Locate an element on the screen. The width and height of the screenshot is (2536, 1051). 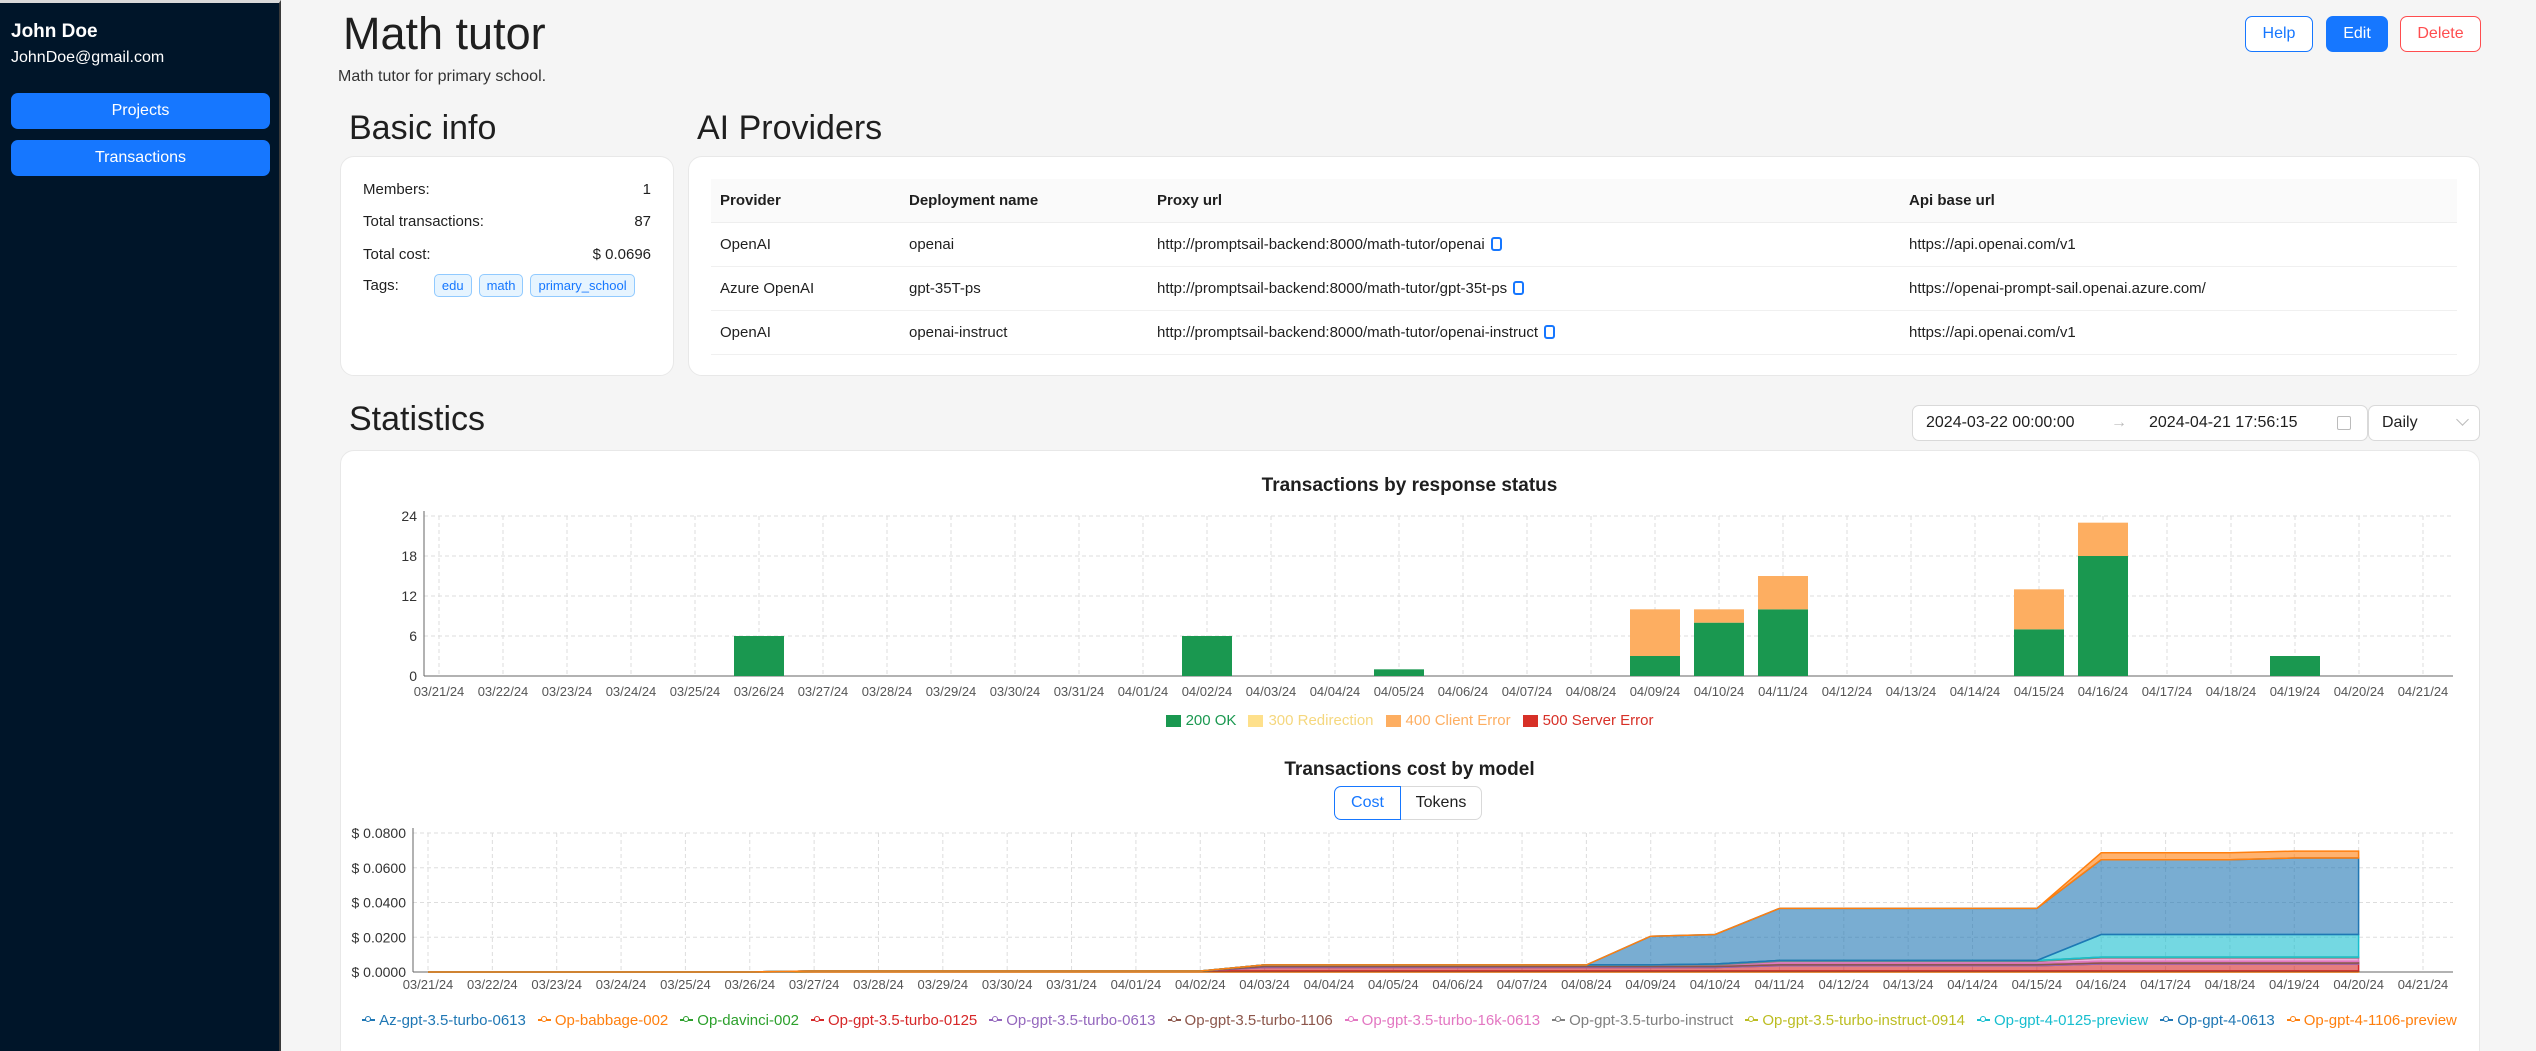
legend-label: Op-gpt-3.5-turbo-0125 is located at coordinates (903, 1020).